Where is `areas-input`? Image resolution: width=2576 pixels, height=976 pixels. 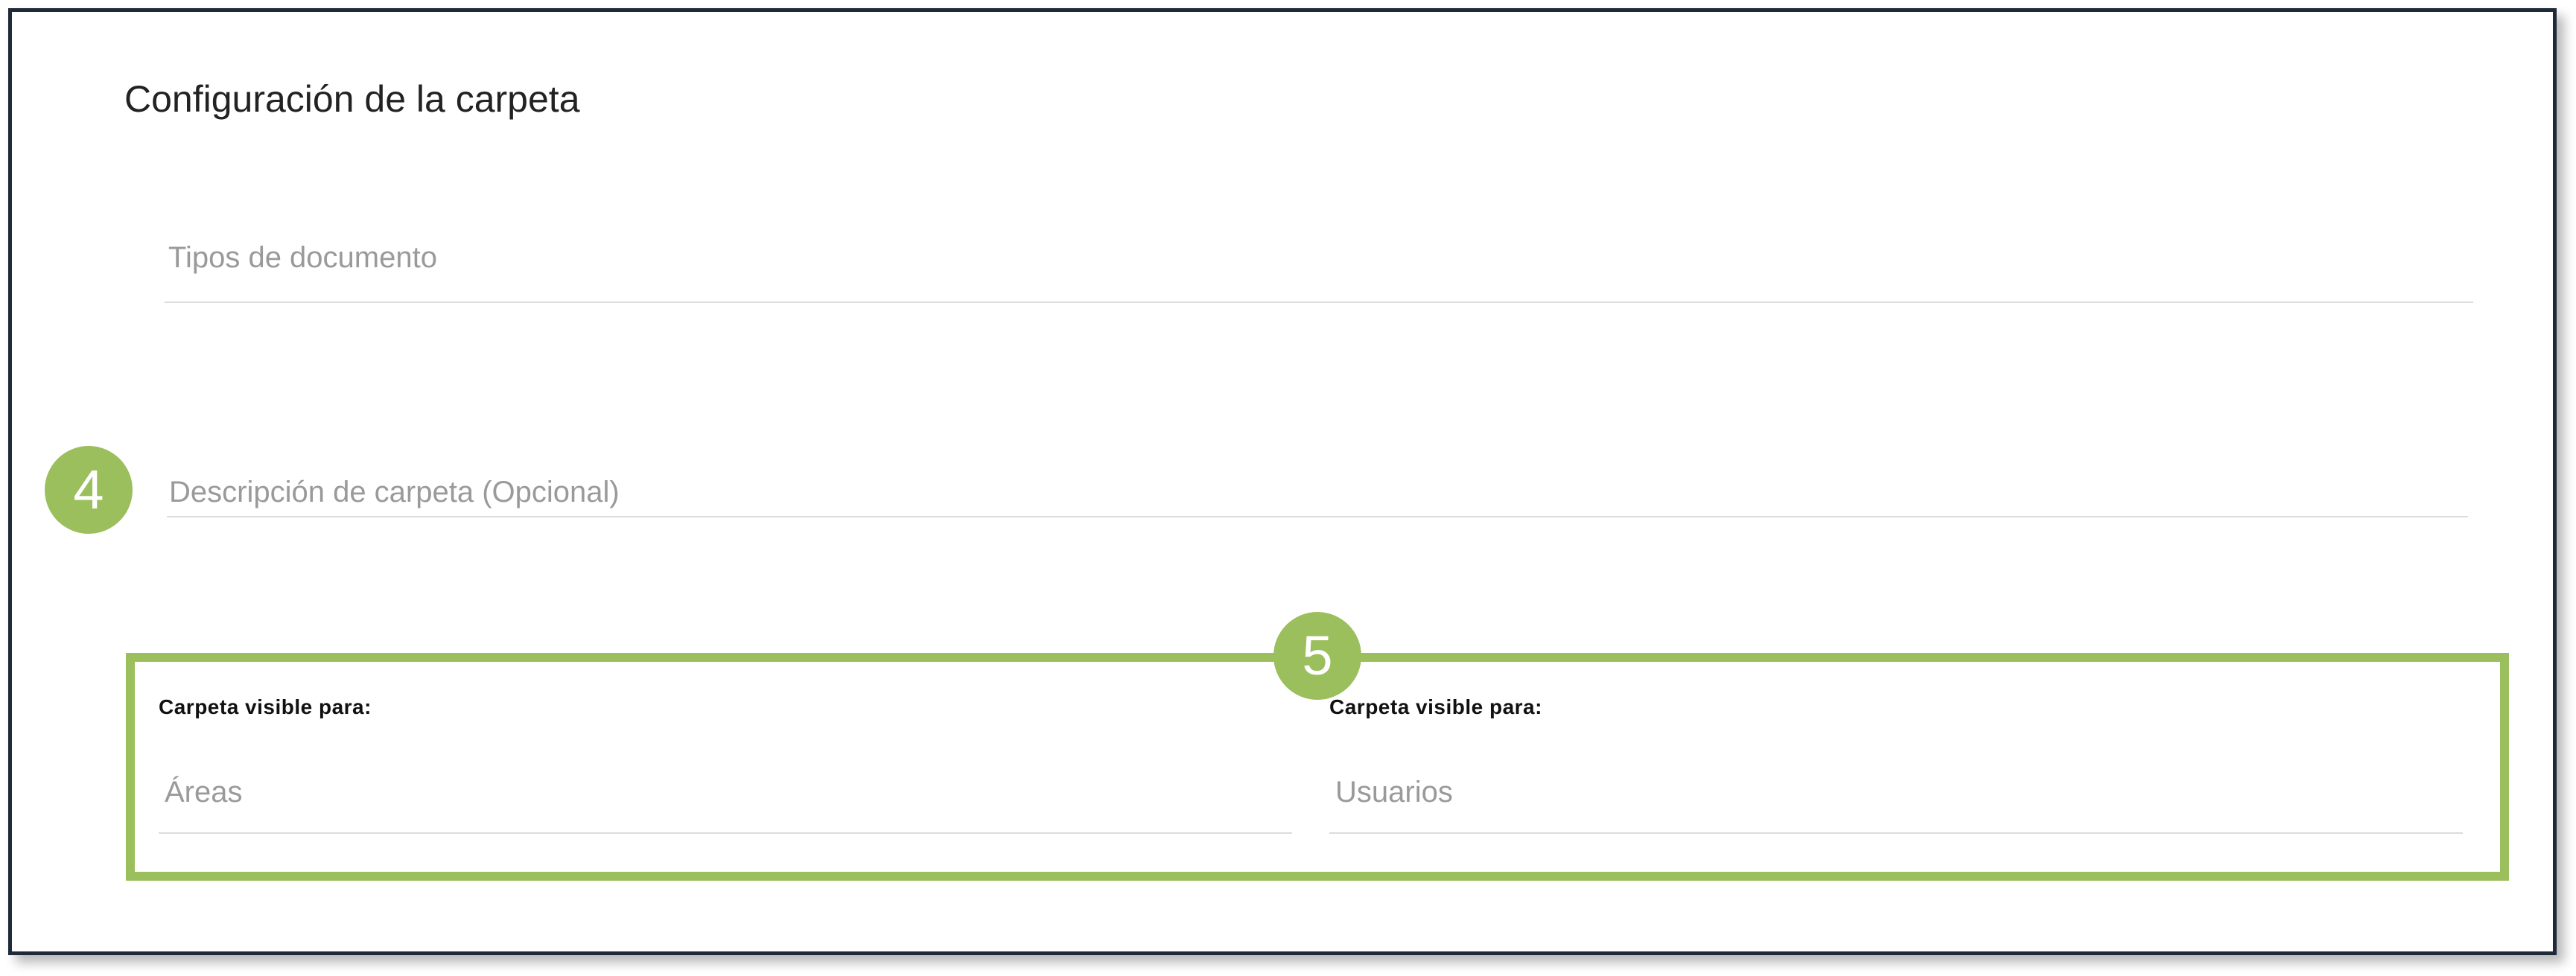 areas-input is located at coordinates (686, 792).